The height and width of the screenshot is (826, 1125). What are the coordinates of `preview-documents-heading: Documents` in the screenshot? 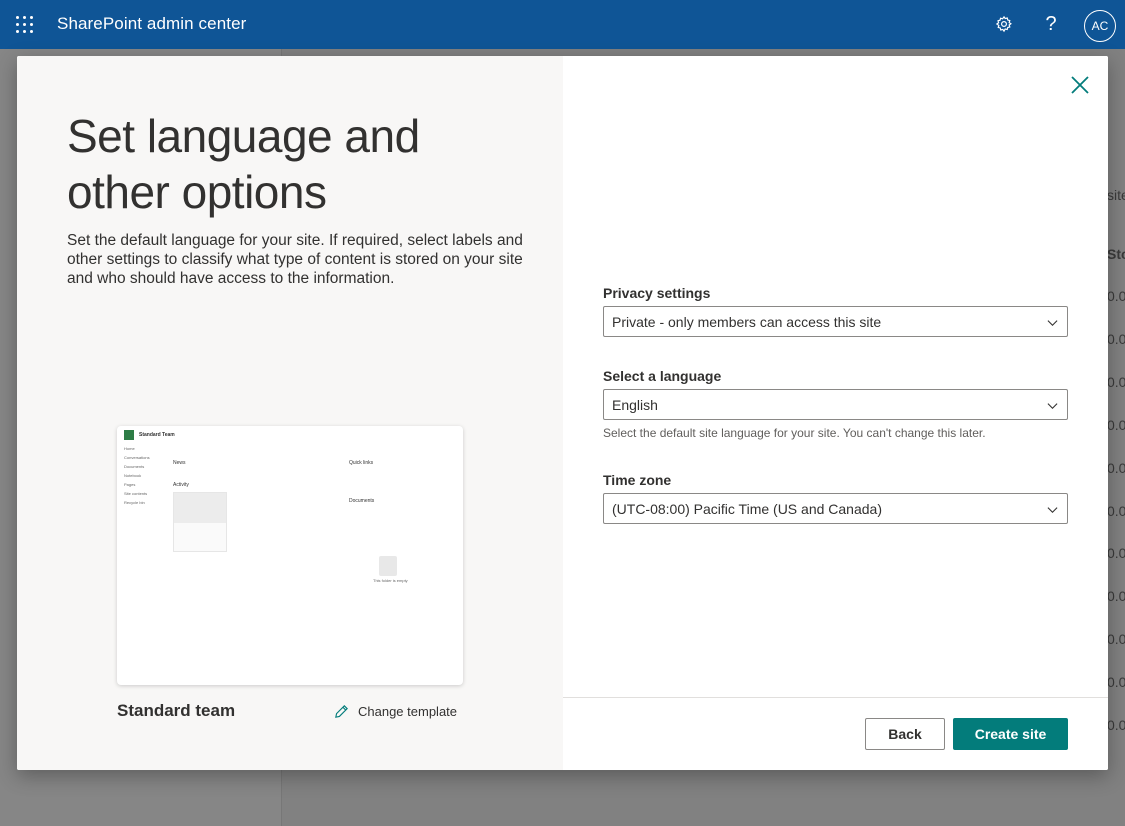 It's located at (362, 501).